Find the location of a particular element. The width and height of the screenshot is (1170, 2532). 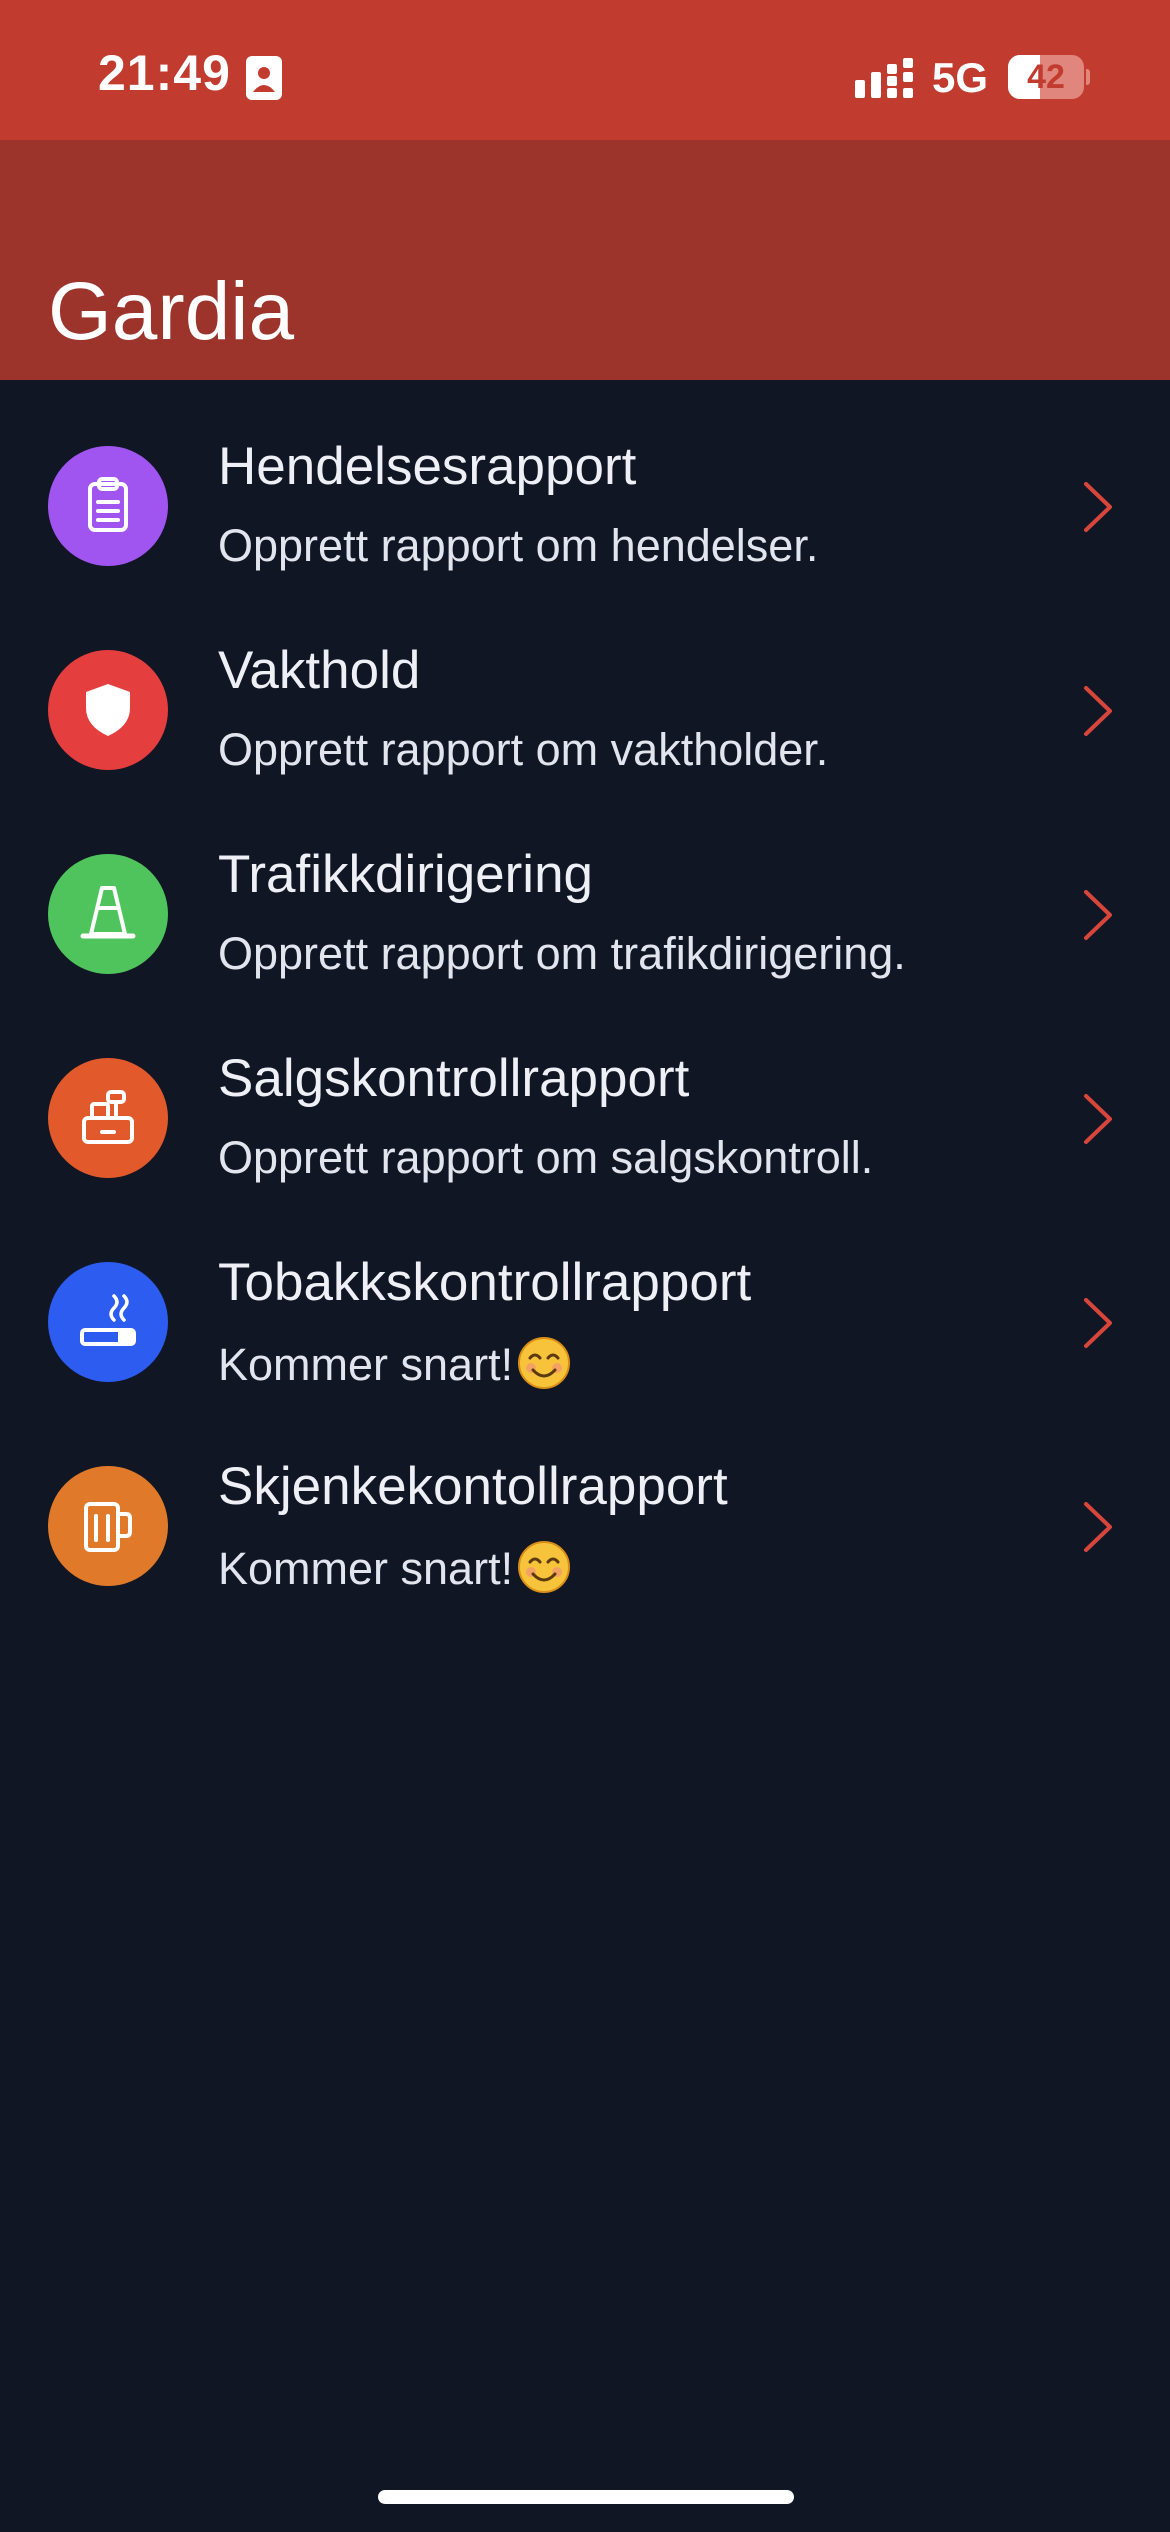

list-item-tobakkskontrollrapport: Tobakkskontrollrapport Kommer snart! is located at coordinates (585, 1298).